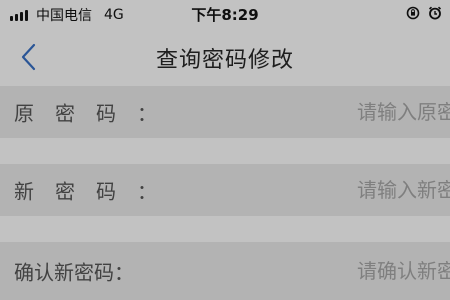  I want to click on status-time: 下午8:29, so click(225, 15).